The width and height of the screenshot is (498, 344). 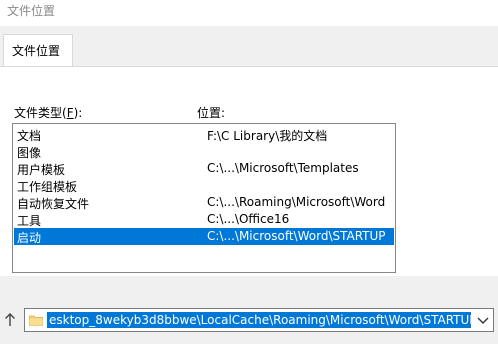 What do you see at coordinates (204, 185) in the screenshot?
I see `list-item: 工作组模板` at bounding box center [204, 185].